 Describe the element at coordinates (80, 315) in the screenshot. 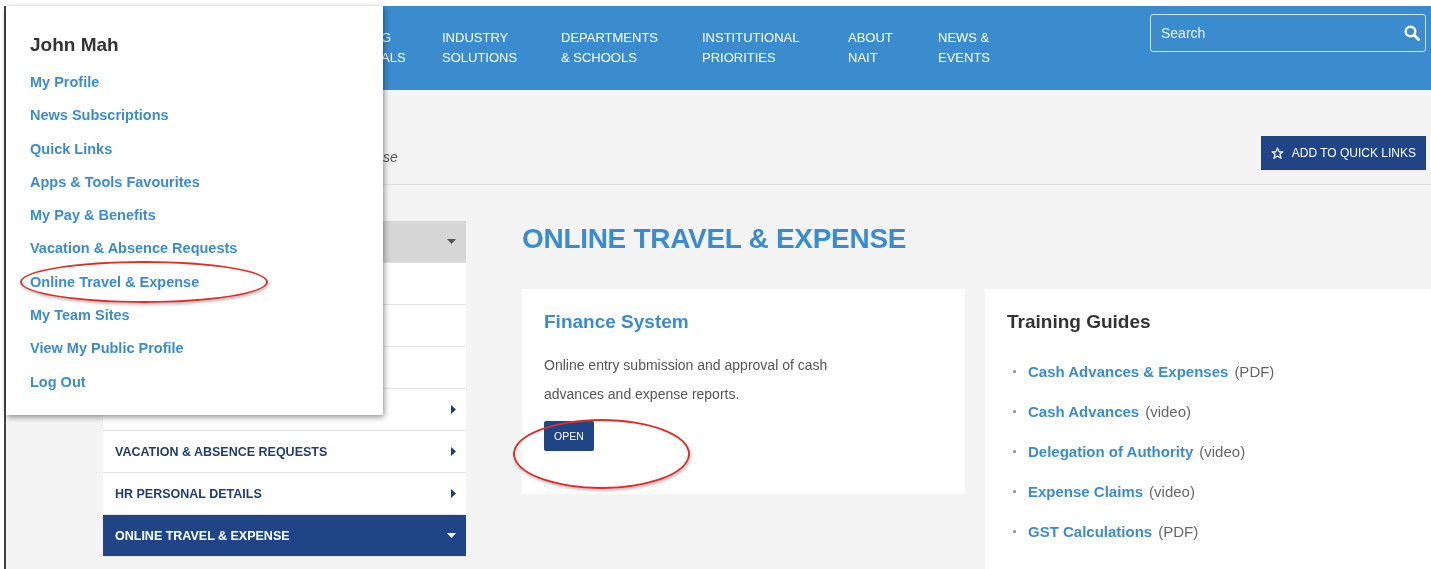

I see `menu-link: My Team Sites` at that location.